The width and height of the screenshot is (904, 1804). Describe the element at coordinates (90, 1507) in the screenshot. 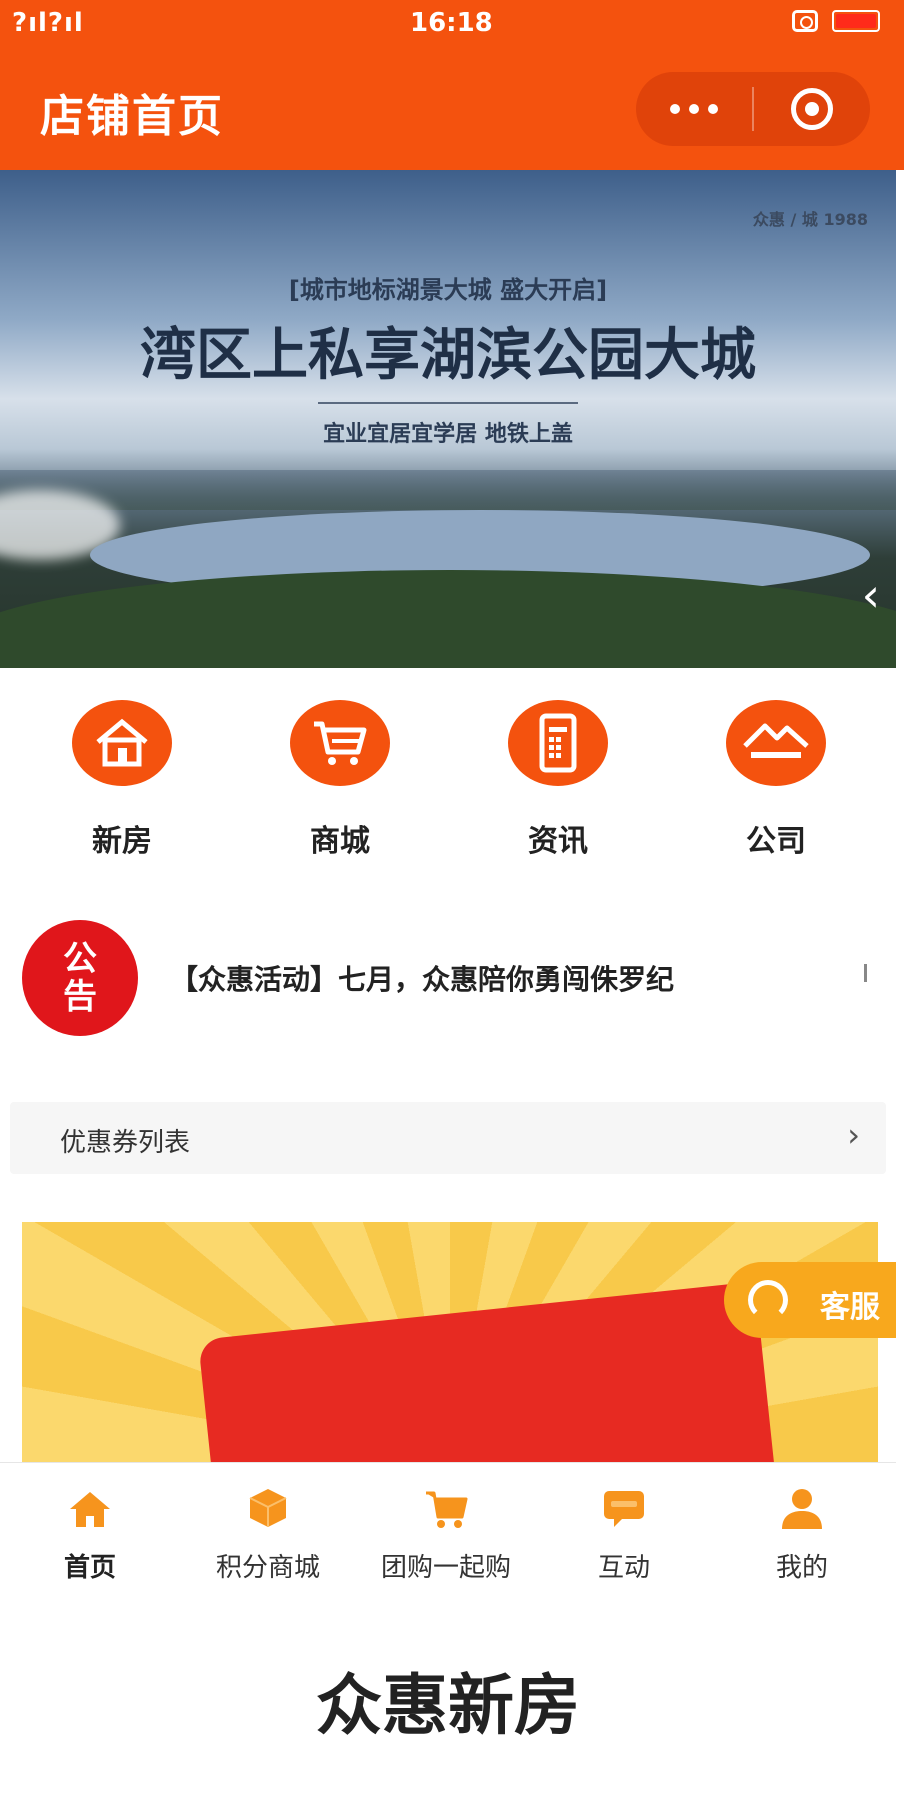

I see `home-icon` at that location.